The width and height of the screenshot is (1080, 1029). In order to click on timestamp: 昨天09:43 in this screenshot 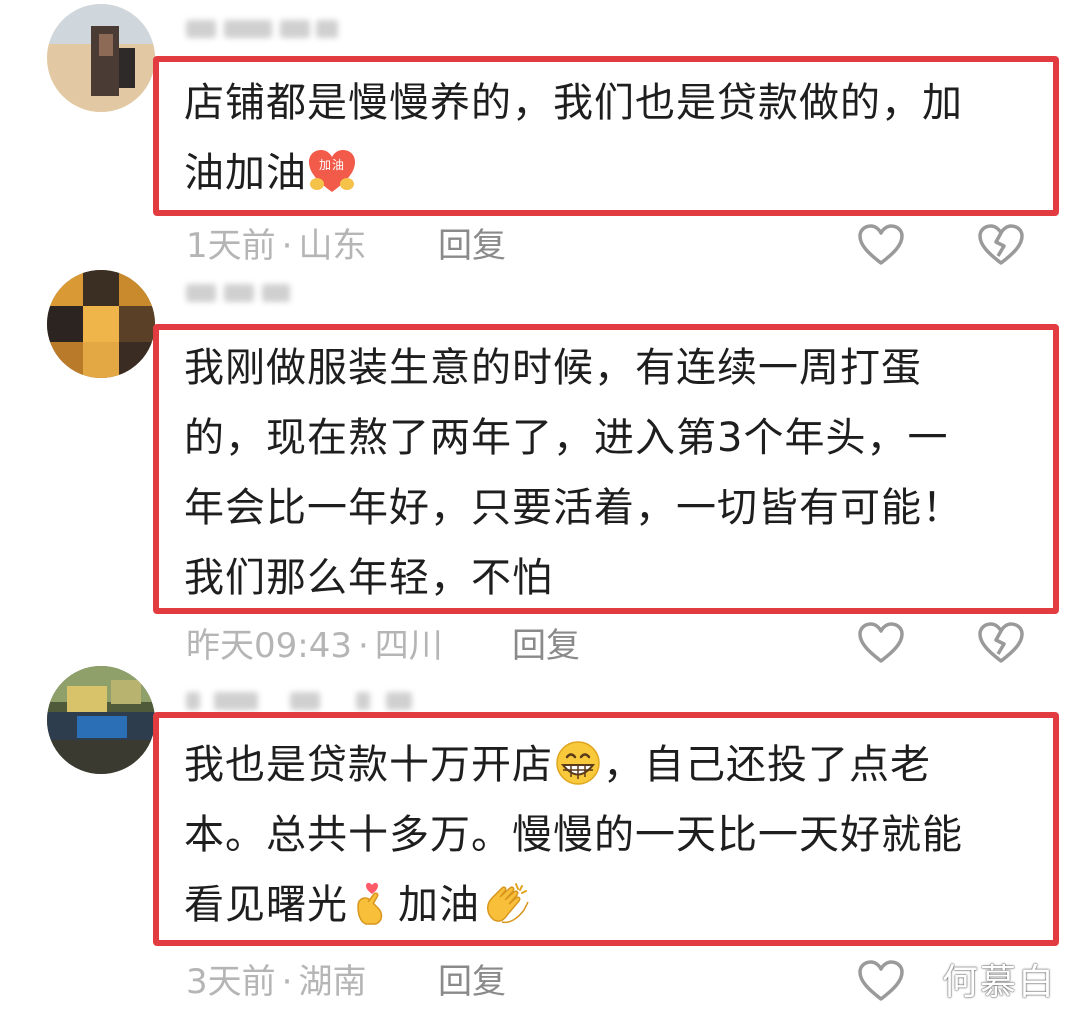, I will do `click(269, 646)`.